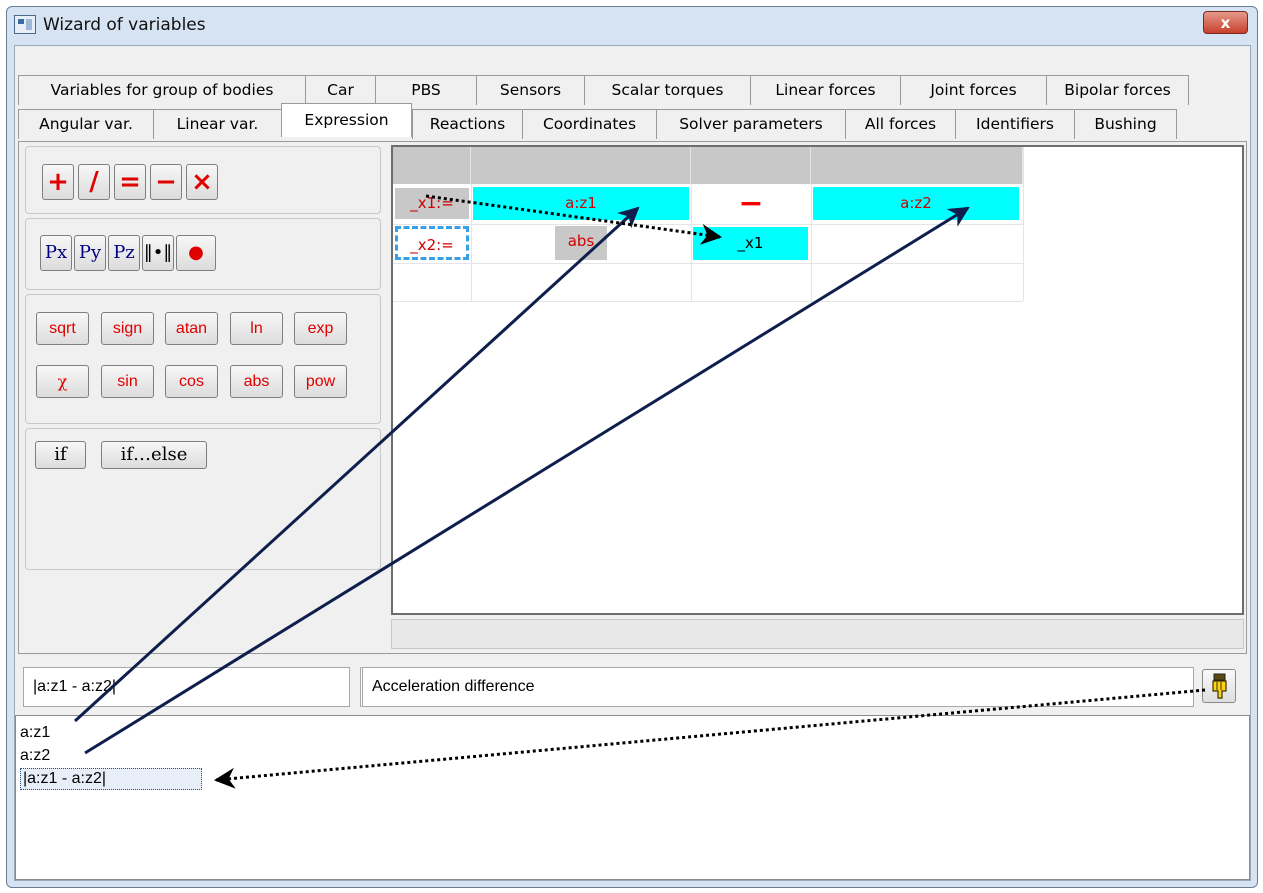 This screenshot has height=893, width=1263. What do you see at coordinates (62, 381) in the screenshot?
I see `chi-button: χ` at bounding box center [62, 381].